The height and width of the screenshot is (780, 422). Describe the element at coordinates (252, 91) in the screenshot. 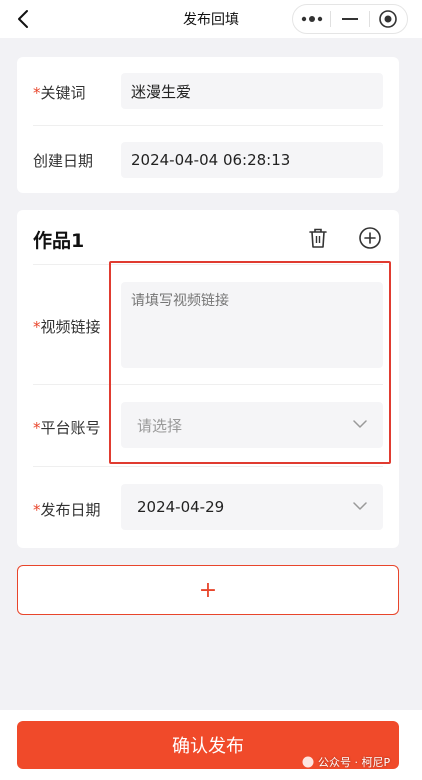

I see `keyword-field: 迷漫生爱` at that location.